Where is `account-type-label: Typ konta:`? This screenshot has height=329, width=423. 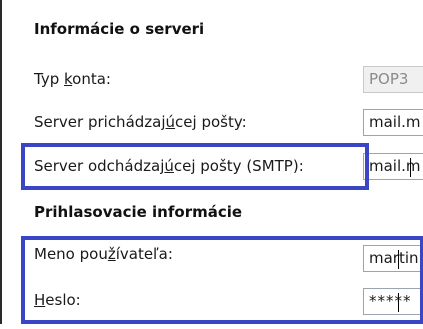
account-type-label: Typ konta: is located at coordinates (72, 79).